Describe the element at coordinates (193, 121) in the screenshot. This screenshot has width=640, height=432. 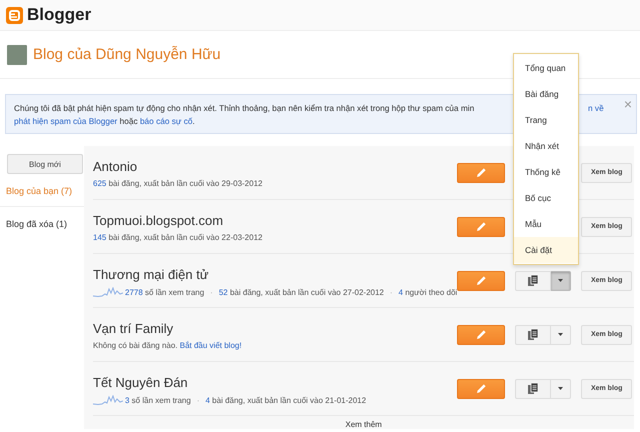
I see `notice-text: .` at that location.